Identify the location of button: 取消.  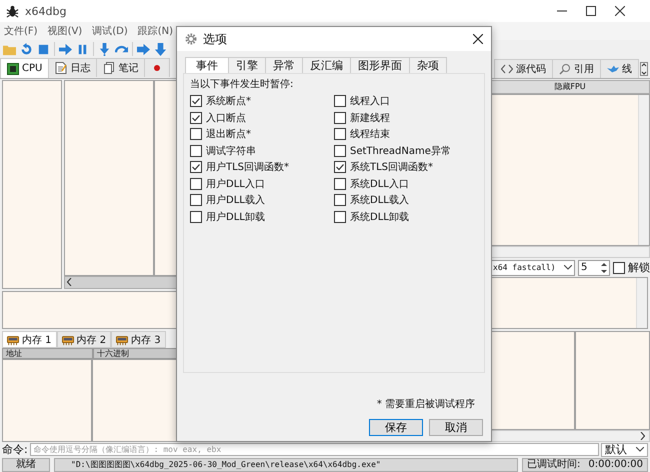
(456, 427).